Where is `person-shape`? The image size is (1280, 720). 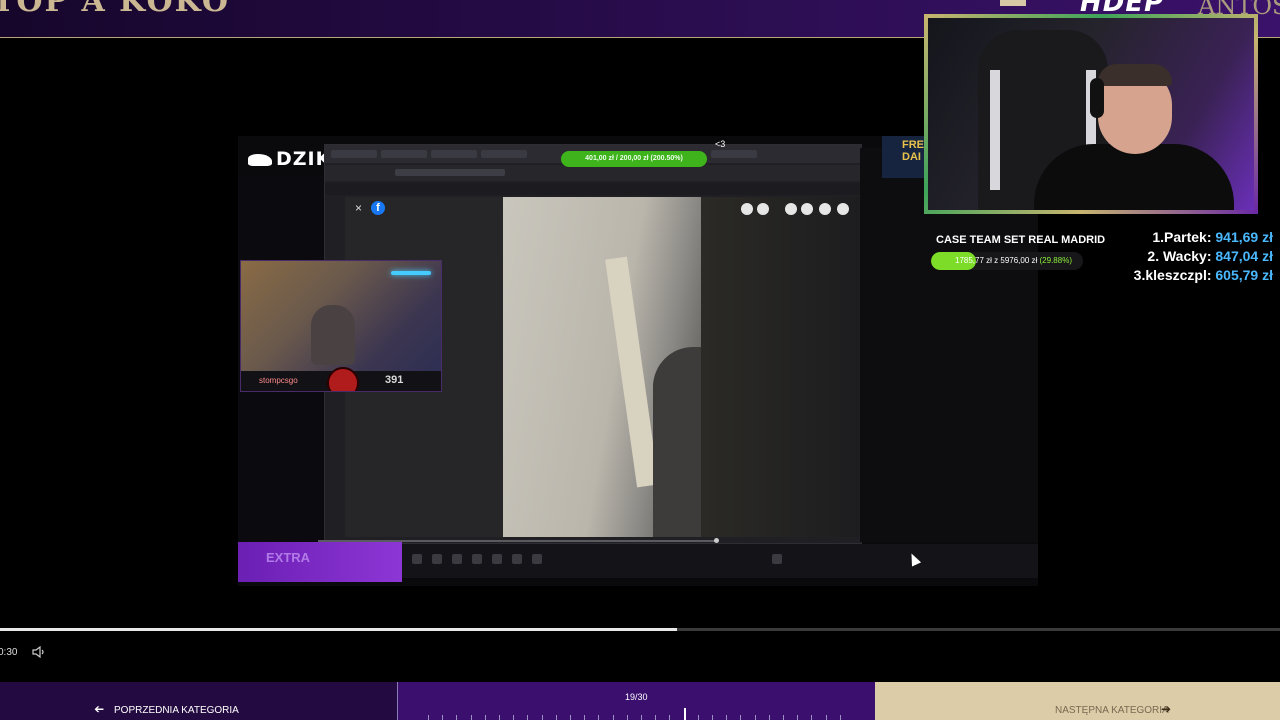
person-shape is located at coordinates (333, 335).